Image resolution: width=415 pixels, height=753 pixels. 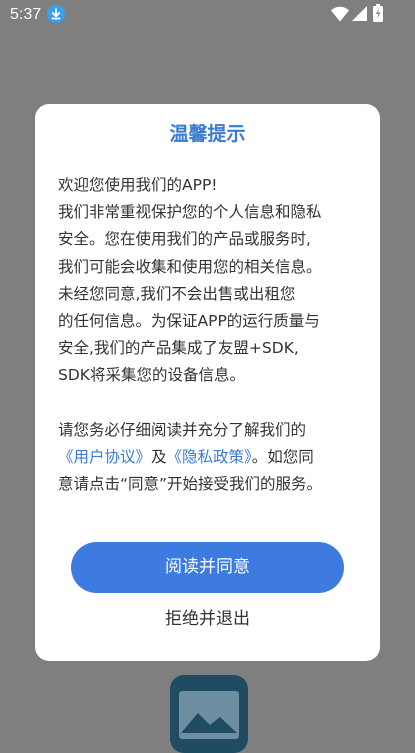 I want to click on body-line-tail: 。如您同, so click(x=282, y=456).